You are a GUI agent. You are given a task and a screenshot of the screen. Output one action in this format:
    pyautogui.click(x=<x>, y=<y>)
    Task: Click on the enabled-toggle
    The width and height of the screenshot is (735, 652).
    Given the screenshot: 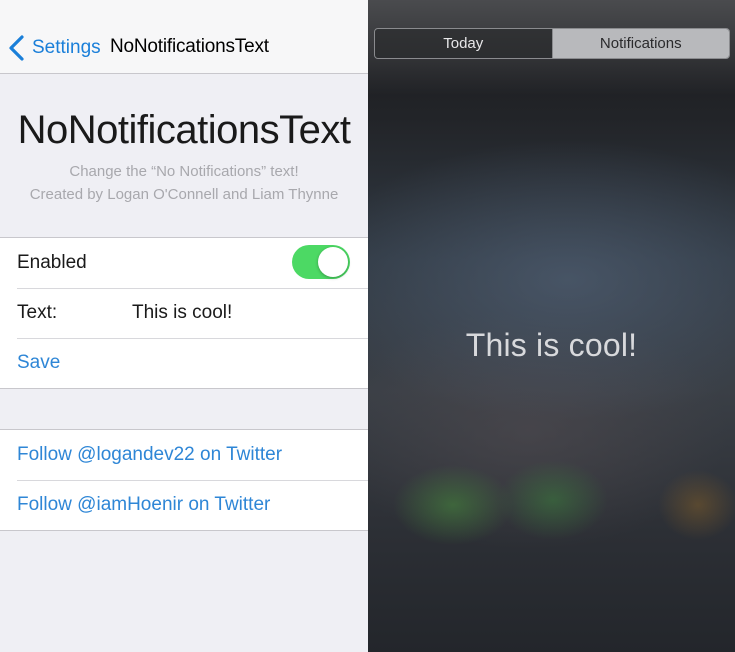 What is the action you would take?
    pyautogui.click(x=321, y=262)
    